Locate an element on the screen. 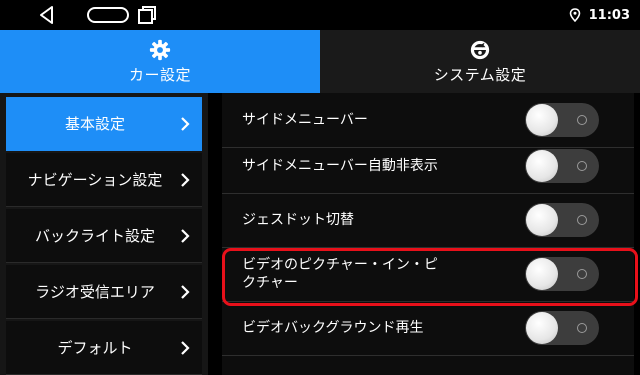 This screenshot has width=640, height=375. setting-label-line2: クチャー is located at coordinates (270, 283).